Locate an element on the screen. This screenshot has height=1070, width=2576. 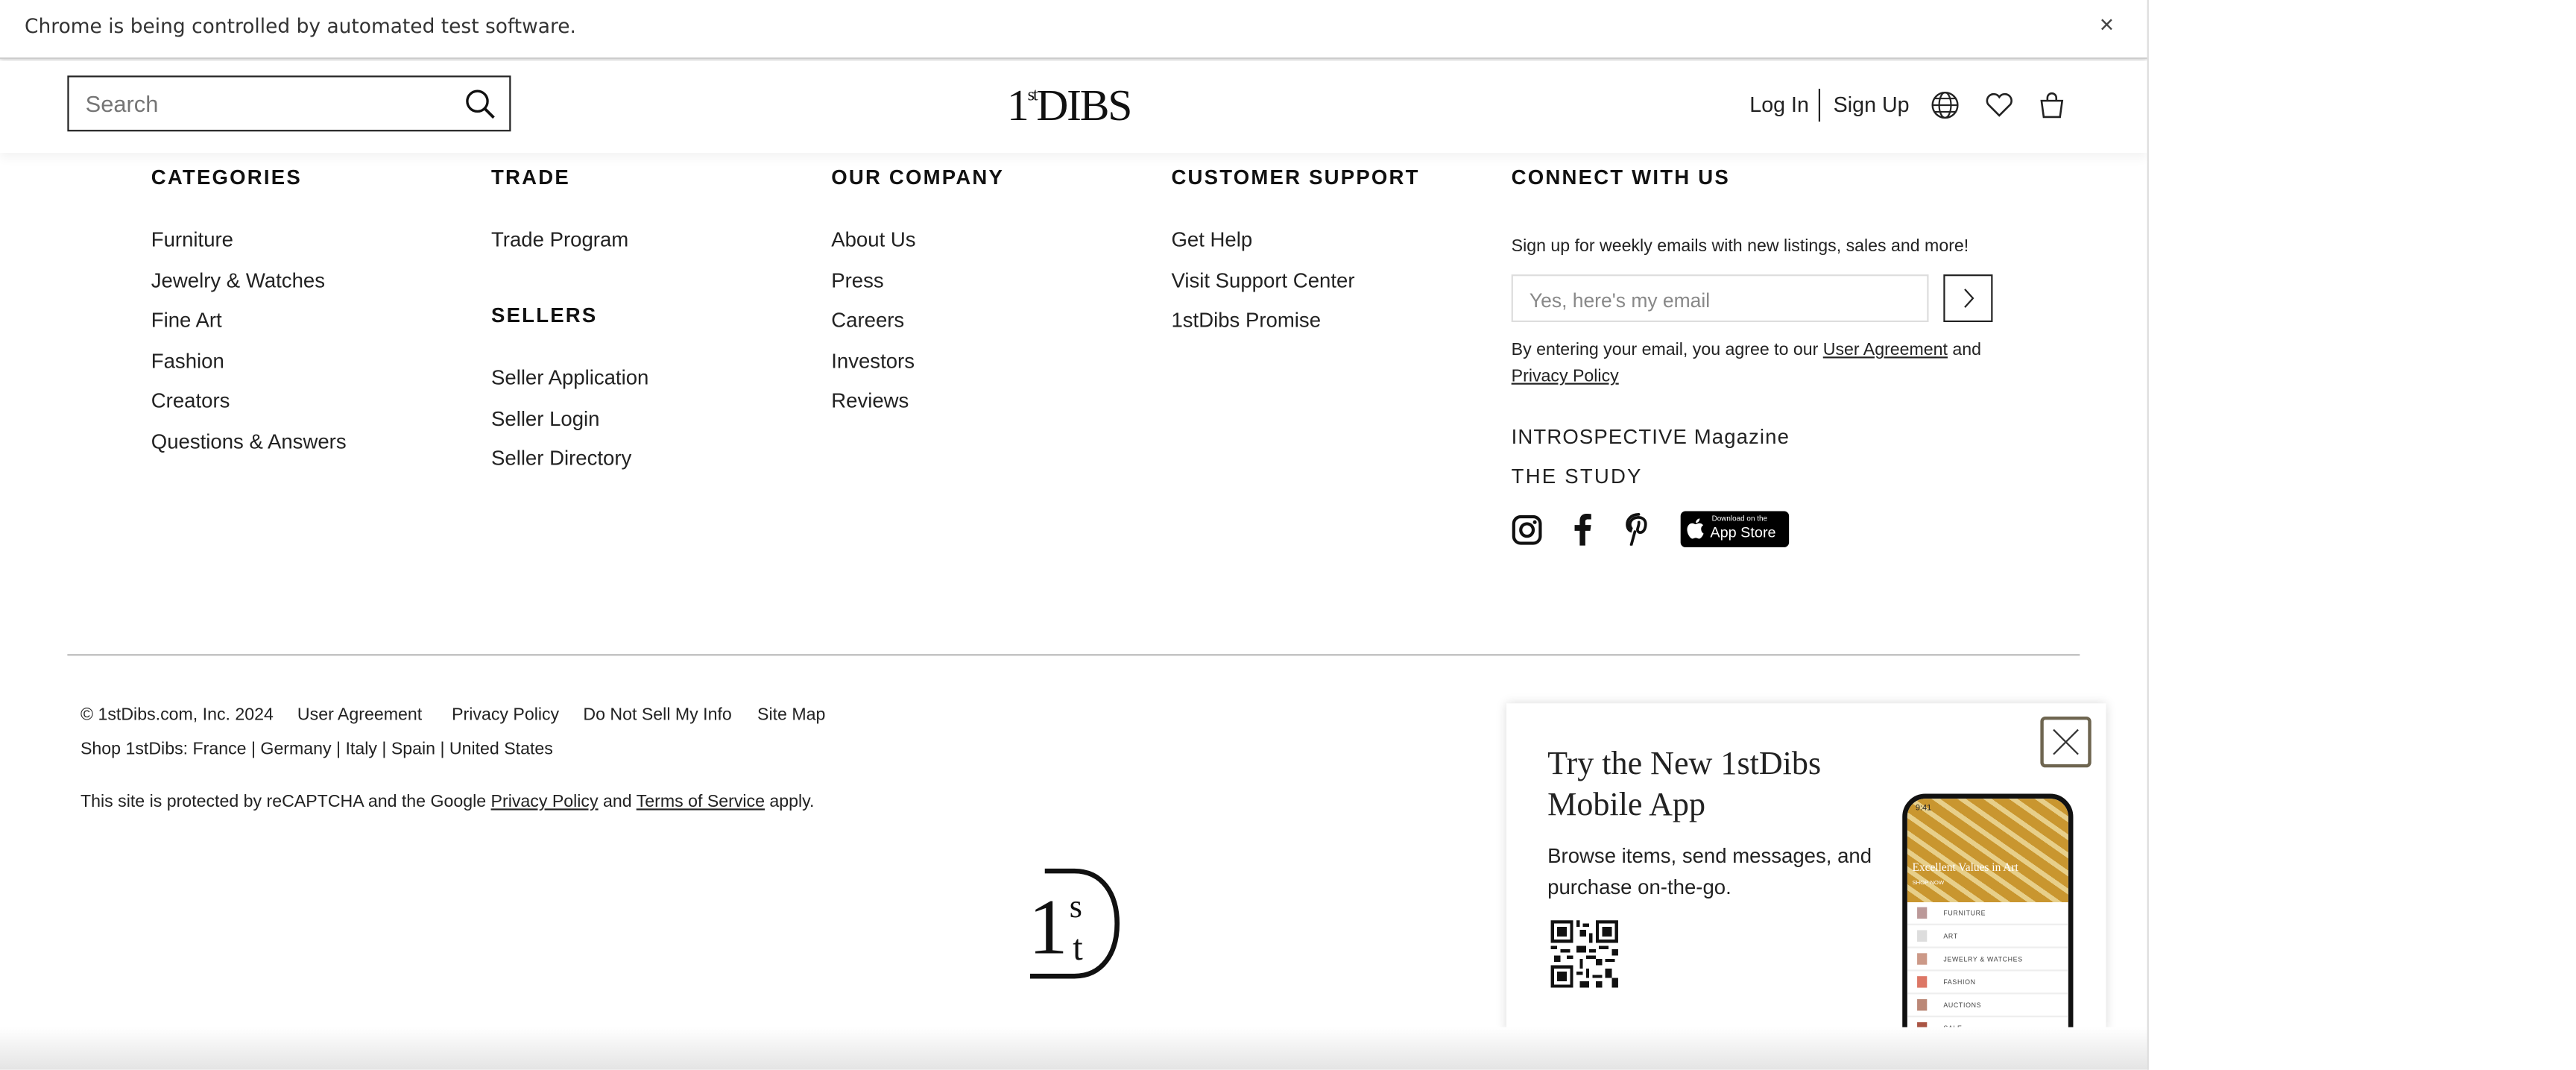
country-link-united-states: United States is located at coordinates (501, 750).